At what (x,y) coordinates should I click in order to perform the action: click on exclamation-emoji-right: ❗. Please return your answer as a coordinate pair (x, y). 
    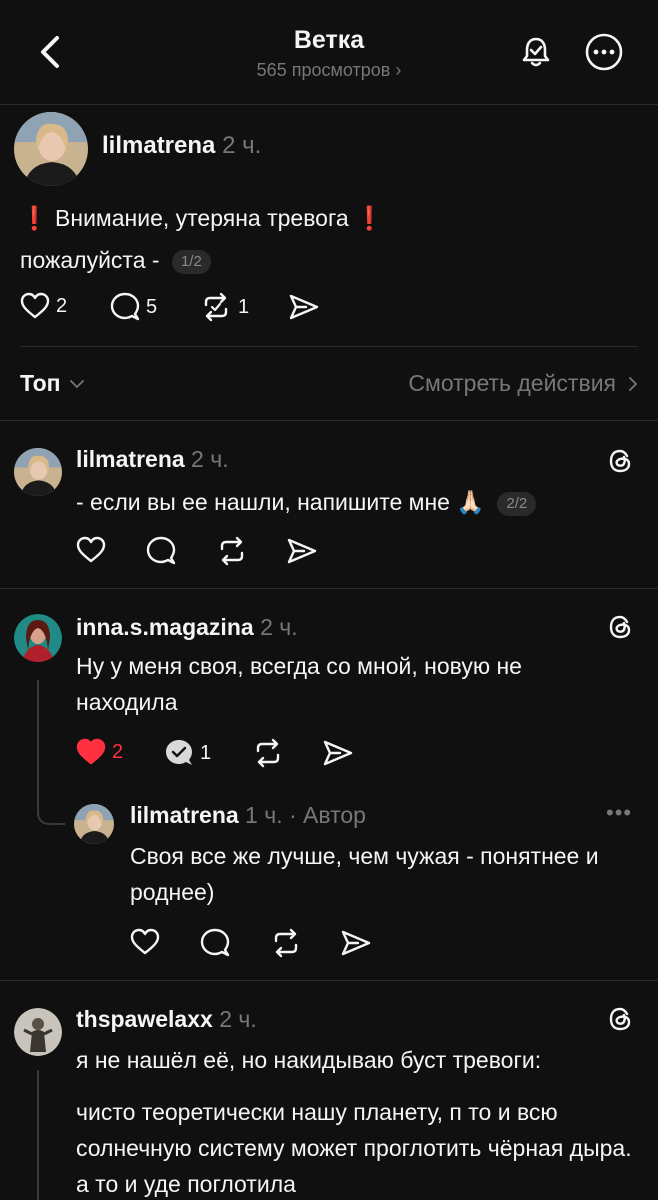
    Looking at the image, I should click on (369, 218).